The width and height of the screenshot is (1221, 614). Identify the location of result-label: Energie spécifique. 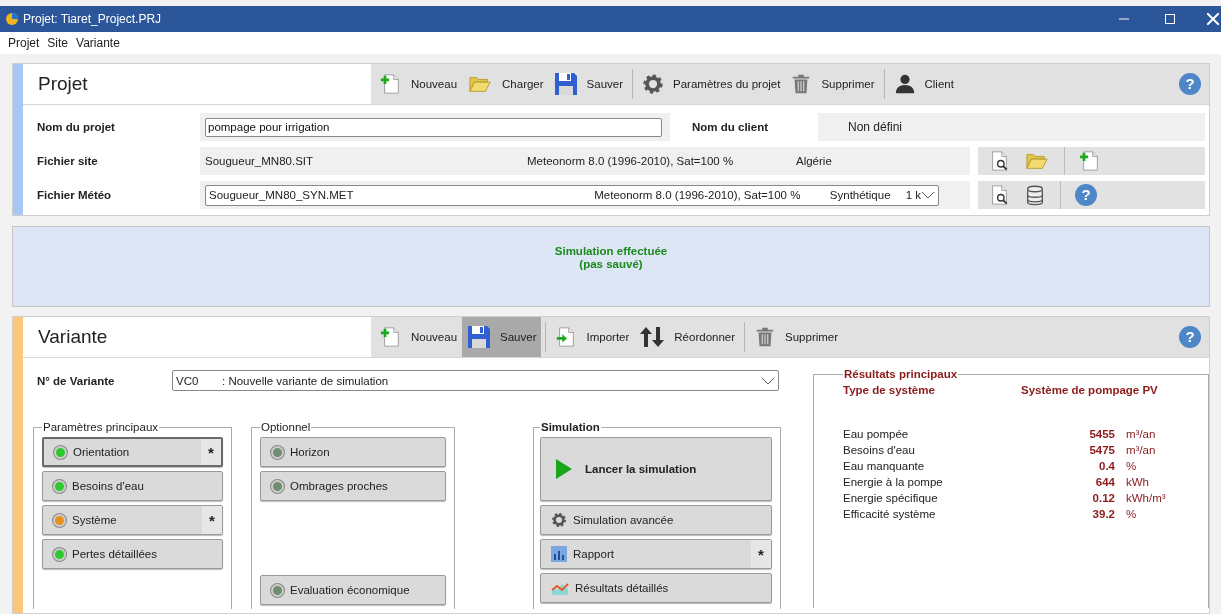
(891, 498).